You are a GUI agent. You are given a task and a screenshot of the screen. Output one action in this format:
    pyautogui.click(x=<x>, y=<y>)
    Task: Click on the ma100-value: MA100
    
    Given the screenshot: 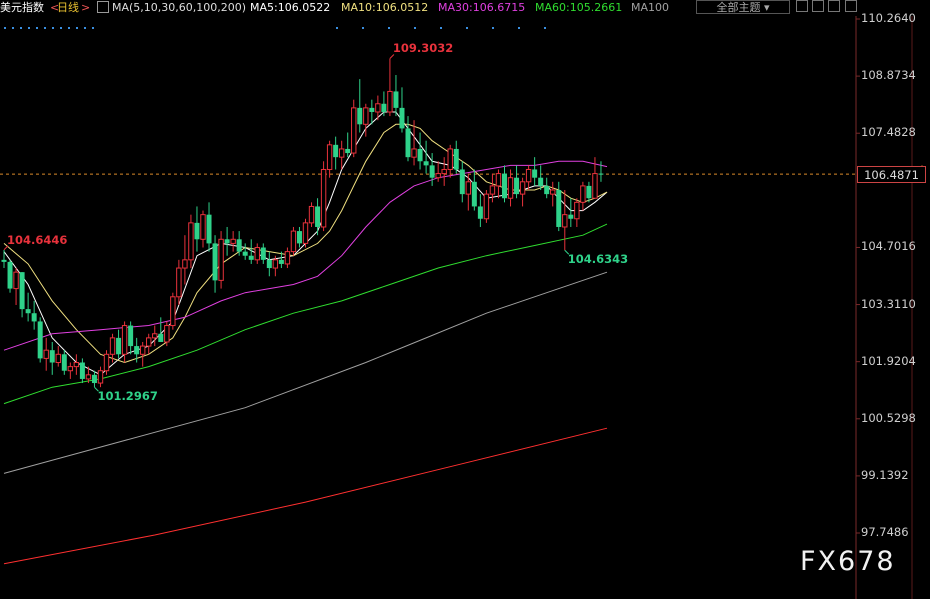 What is the action you would take?
    pyautogui.click(x=650, y=7)
    